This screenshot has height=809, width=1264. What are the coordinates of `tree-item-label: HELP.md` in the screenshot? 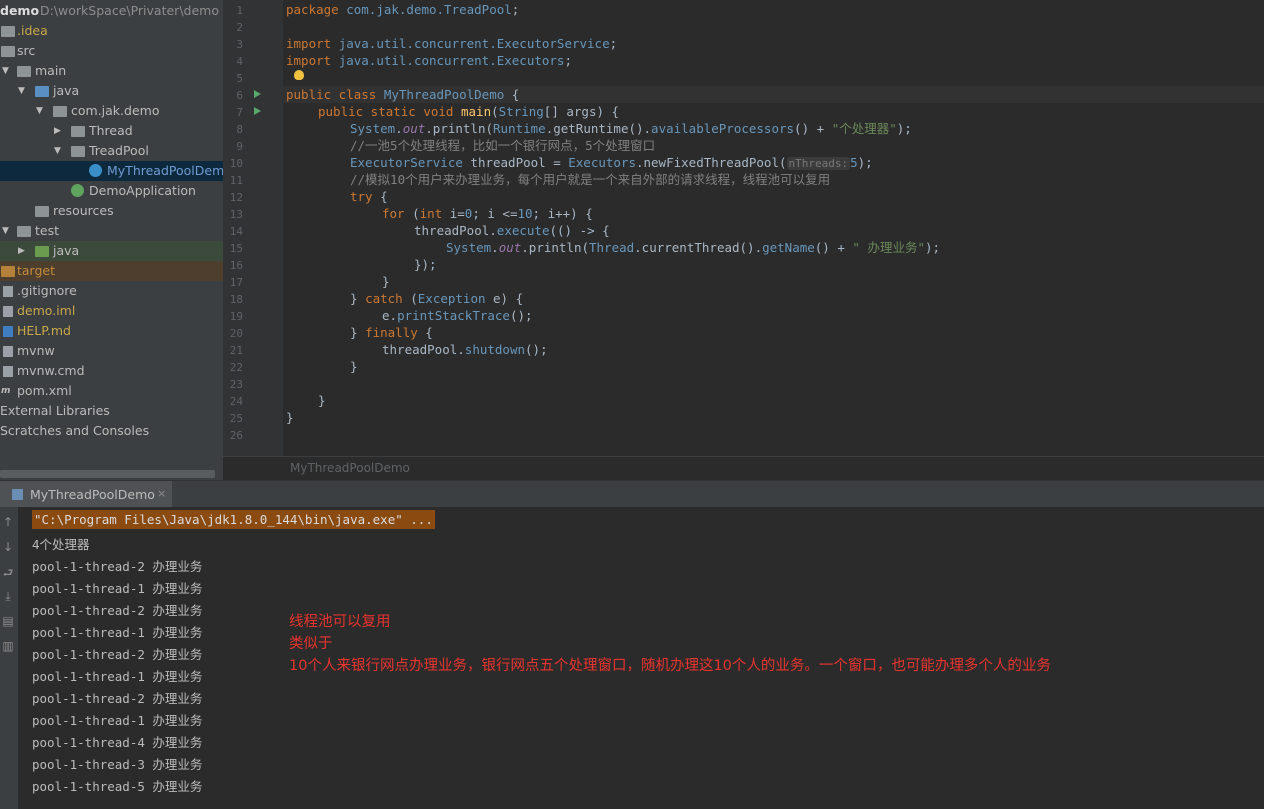 It's located at (44, 330).